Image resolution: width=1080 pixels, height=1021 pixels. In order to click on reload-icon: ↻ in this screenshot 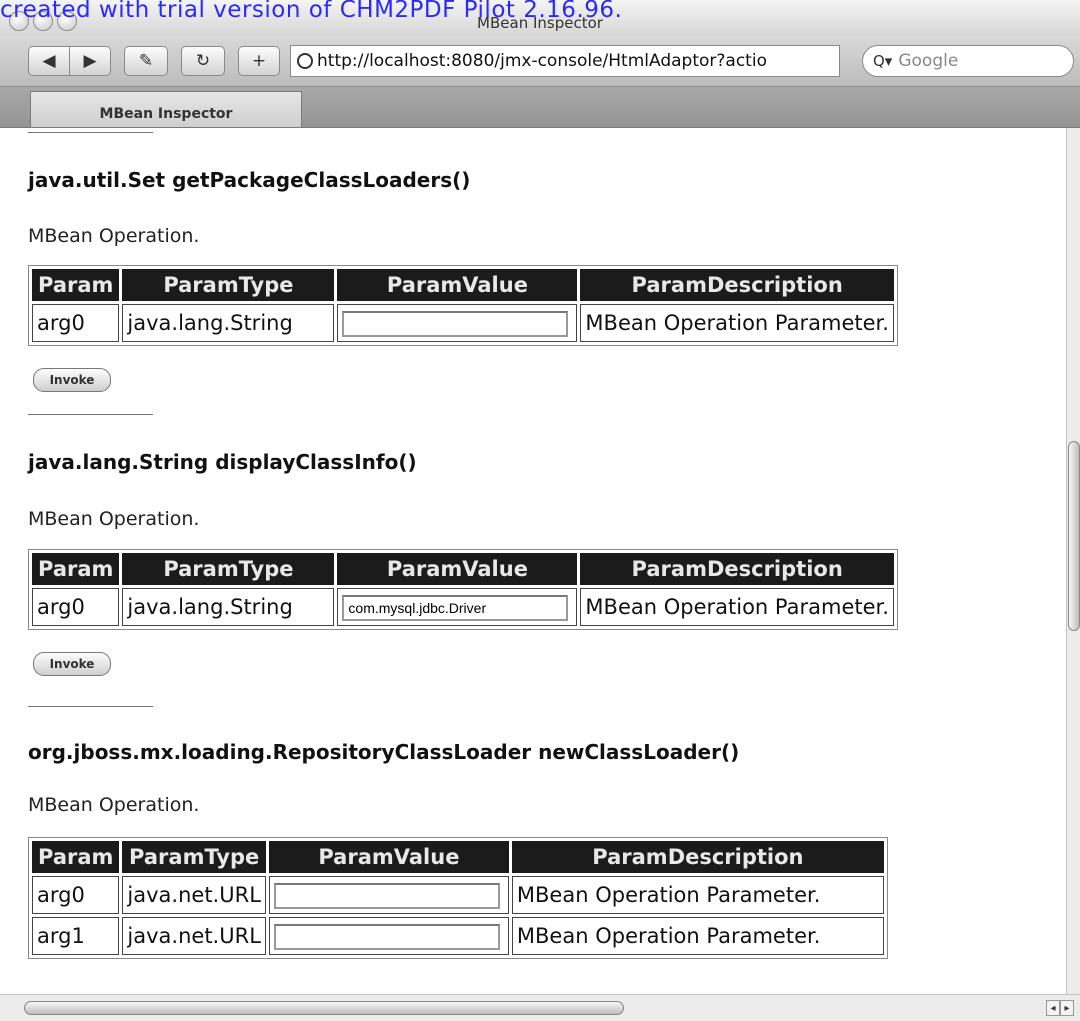, I will do `click(203, 61)`.